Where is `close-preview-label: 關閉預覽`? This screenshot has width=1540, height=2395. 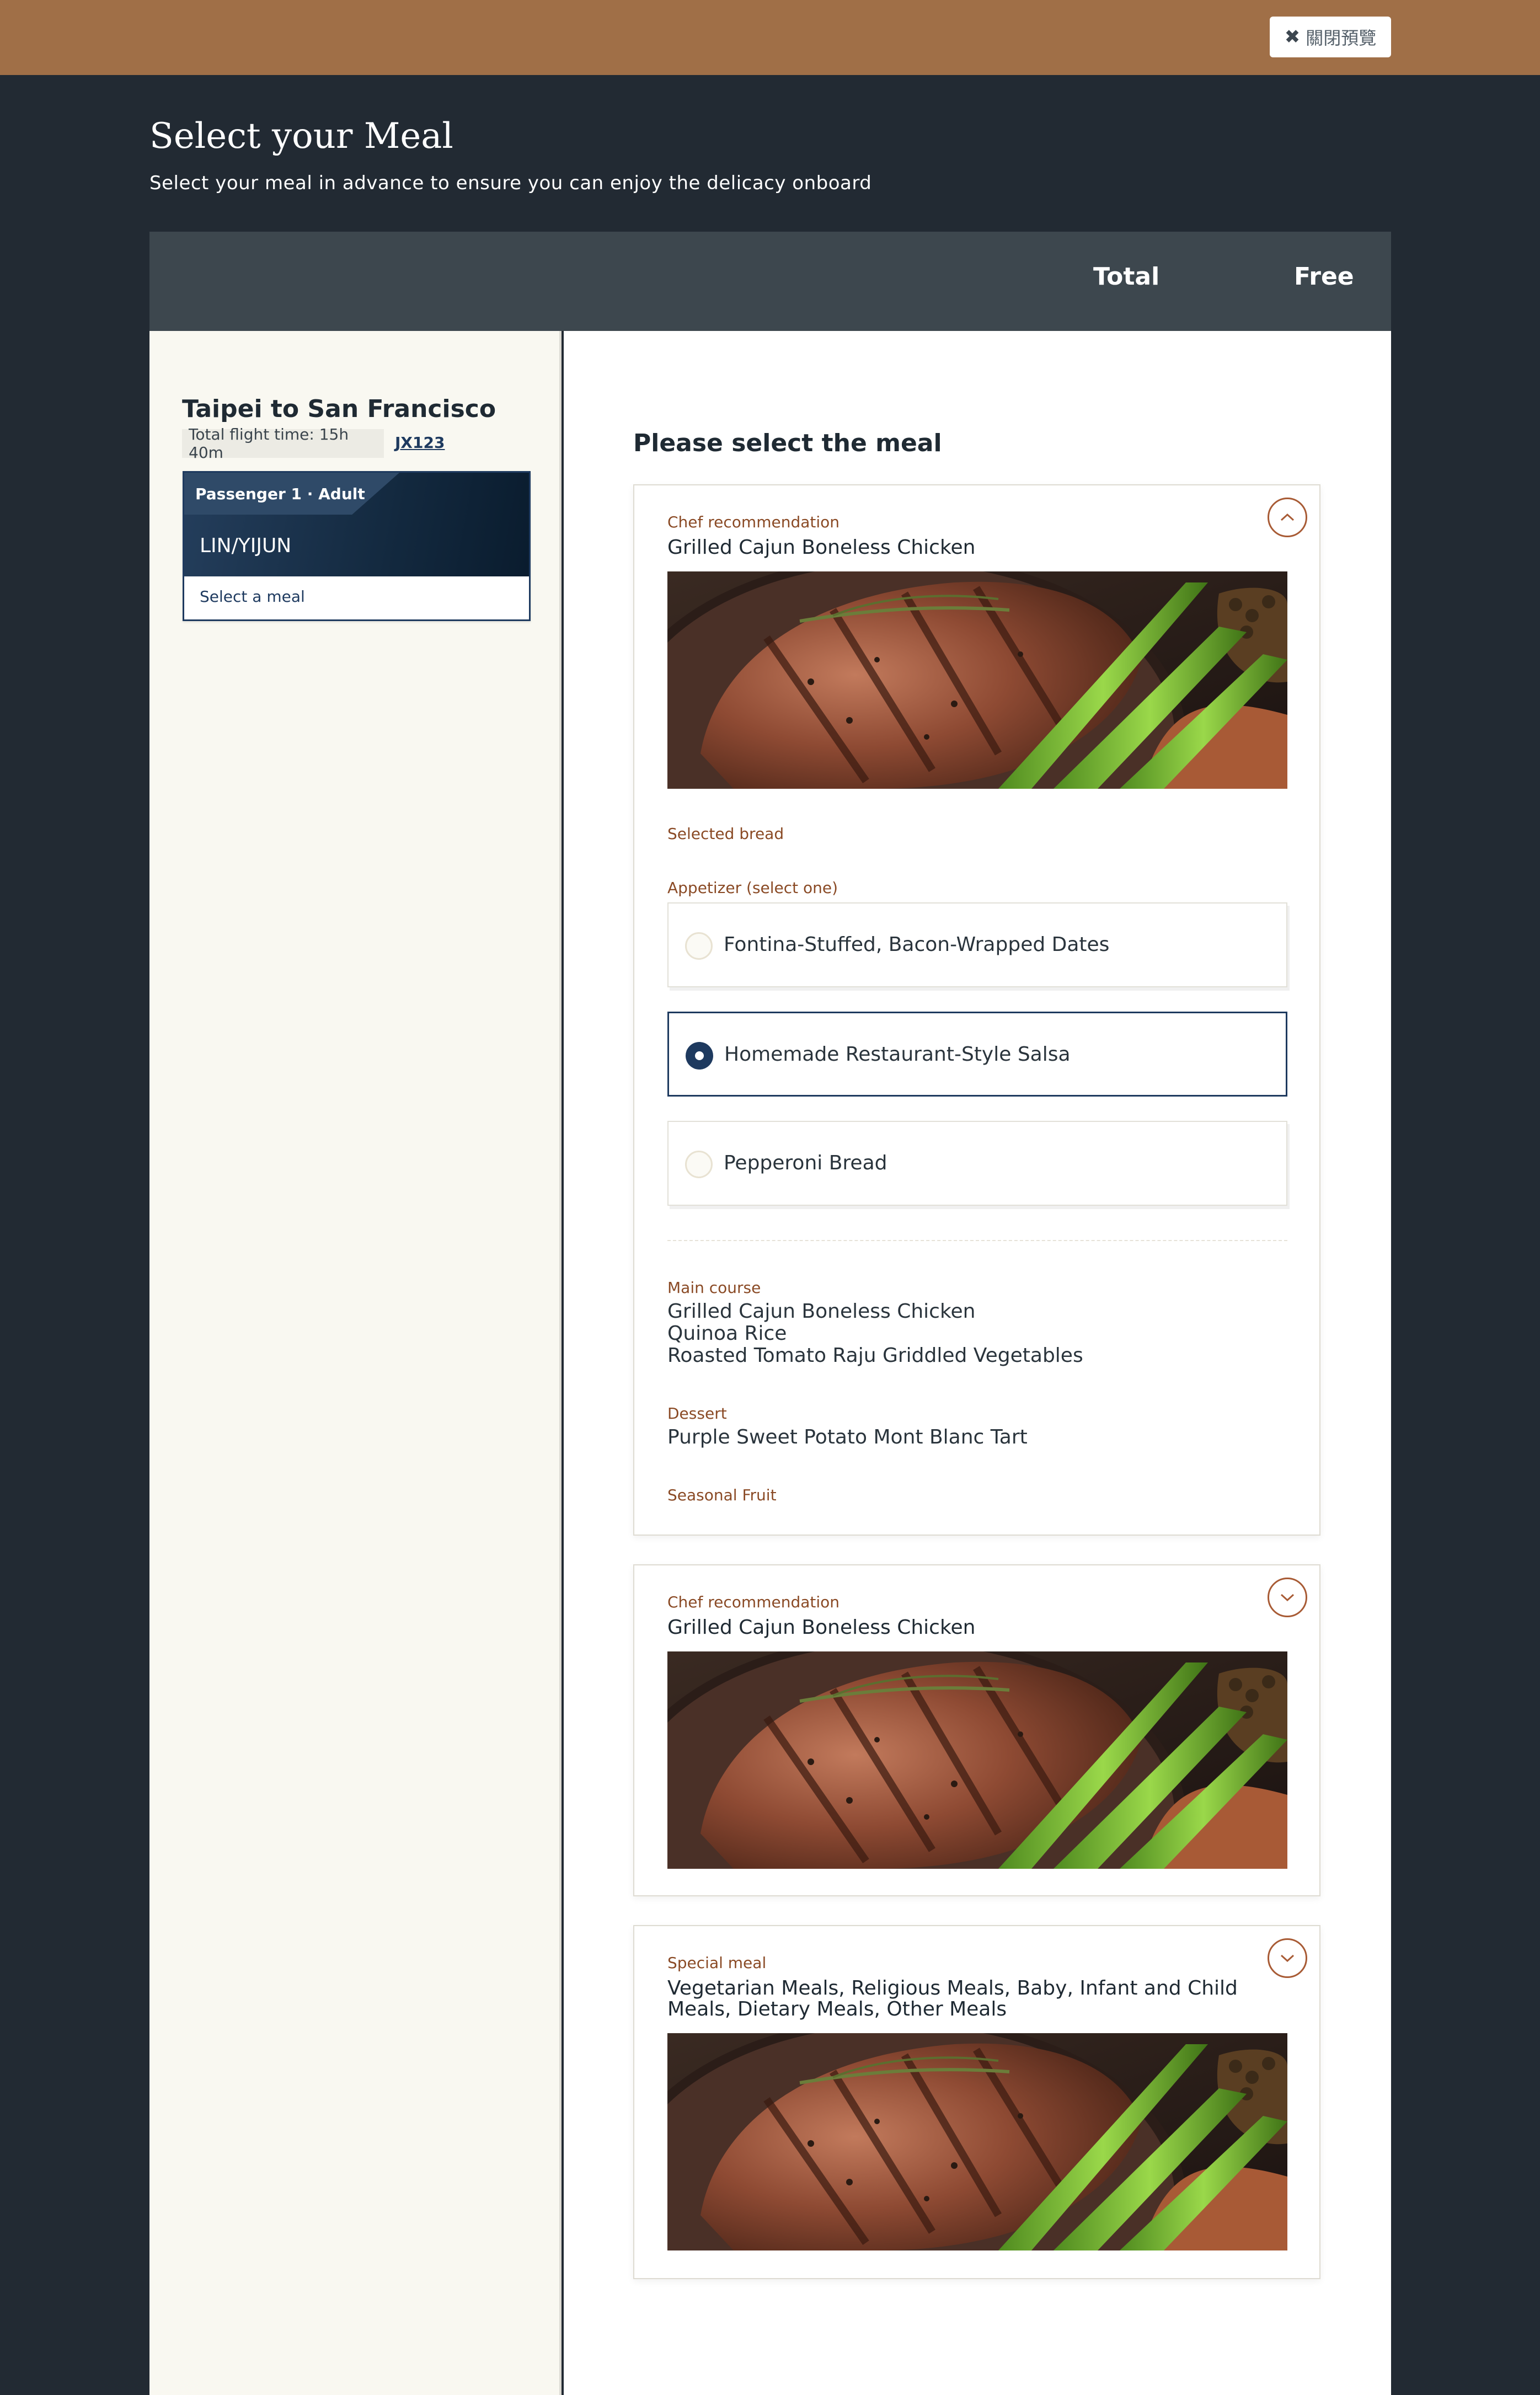 close-preview-label: 關閉預覽 is located at coordinates (1341, 38).